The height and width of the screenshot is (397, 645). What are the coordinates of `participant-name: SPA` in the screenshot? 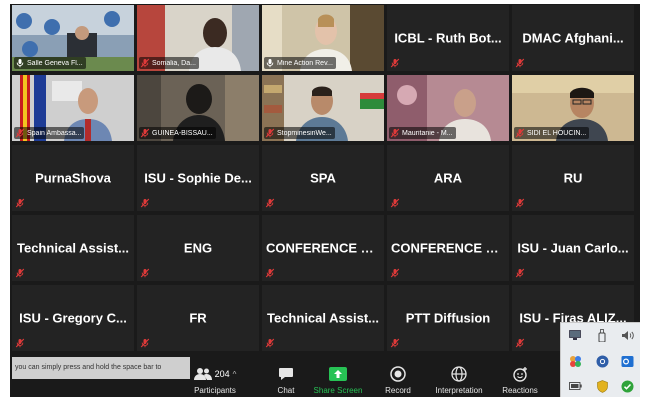 It's located at (323, 178).